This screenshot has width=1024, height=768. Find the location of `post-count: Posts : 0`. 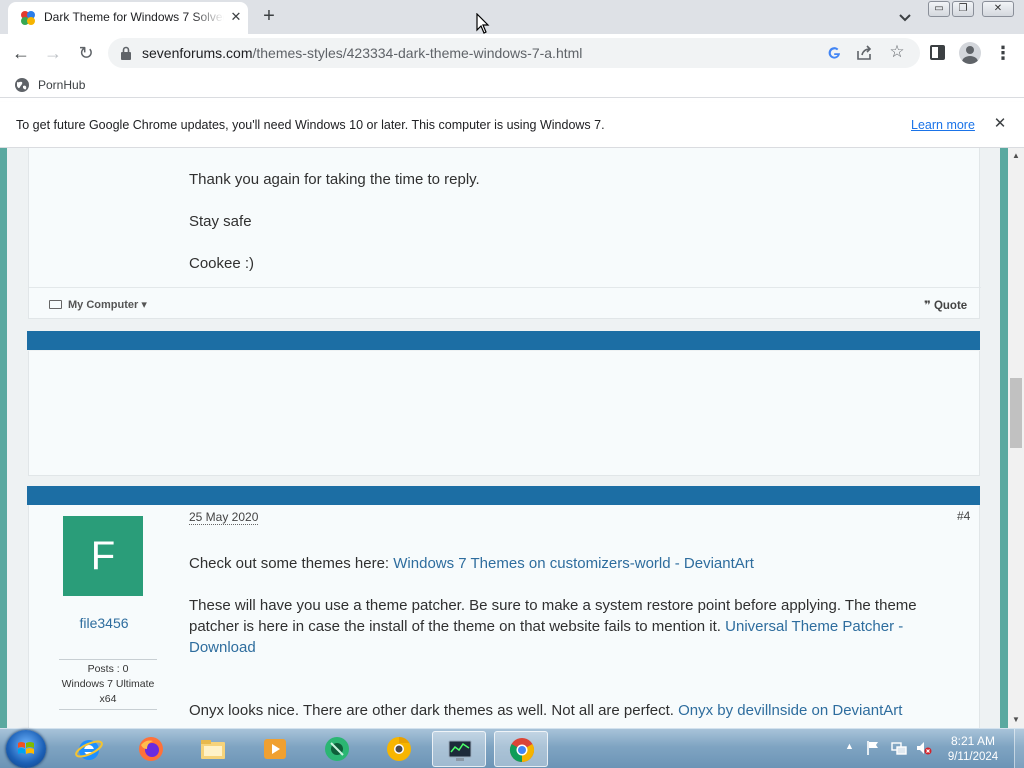

post-count: Posts : 0 is located at coordinates (108, 669).